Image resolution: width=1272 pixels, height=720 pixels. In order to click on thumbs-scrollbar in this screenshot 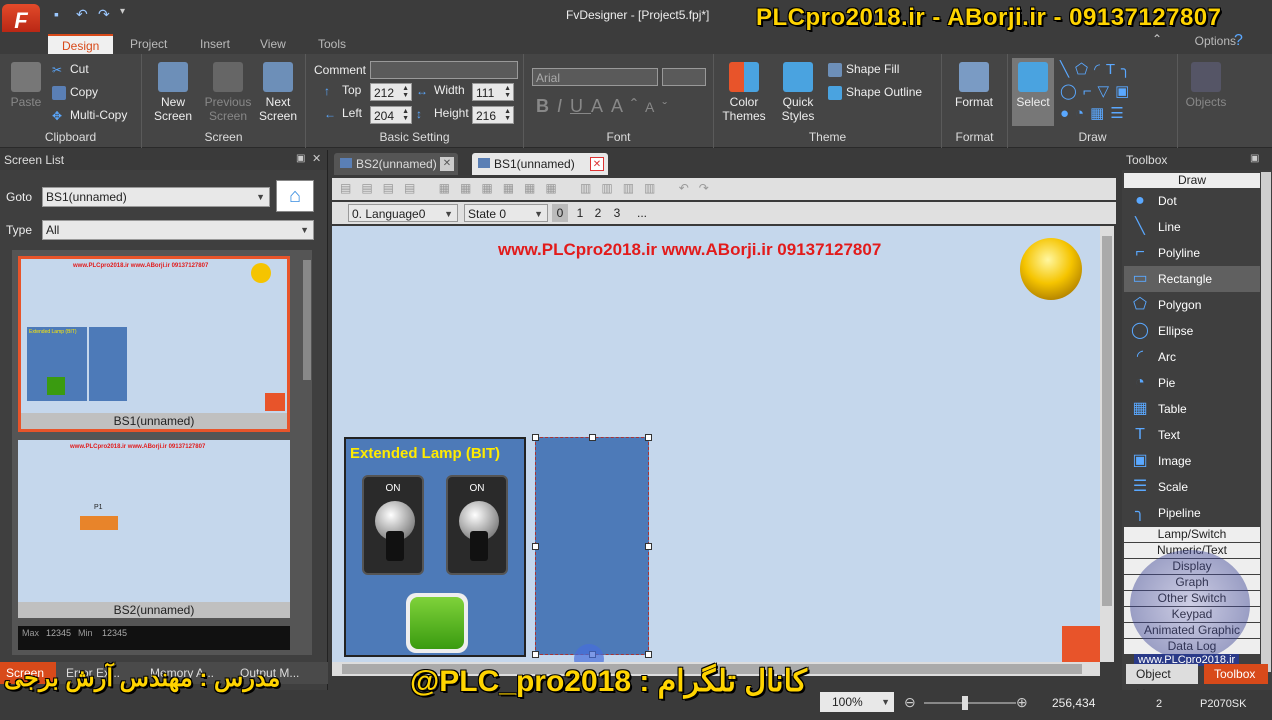, I will do `click(307, 452)`.